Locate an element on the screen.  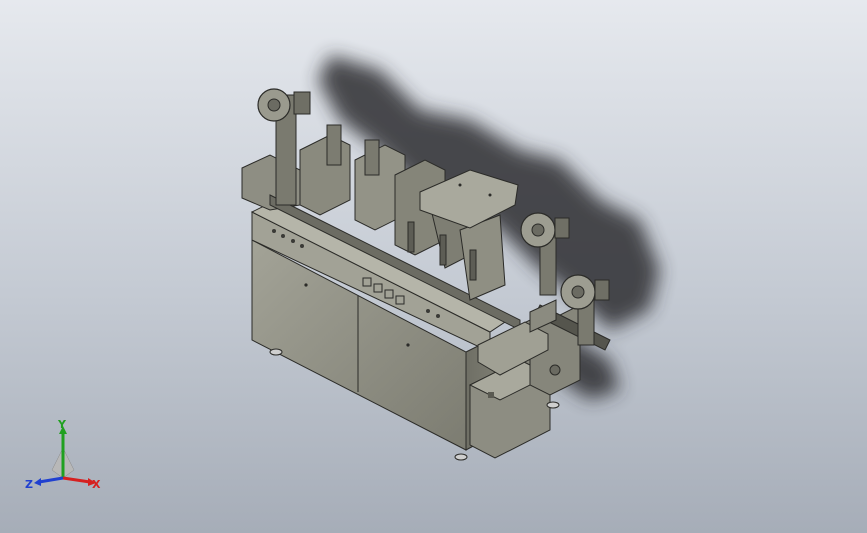
axis-triad: Y X Z is located at coordinates (63, 454).